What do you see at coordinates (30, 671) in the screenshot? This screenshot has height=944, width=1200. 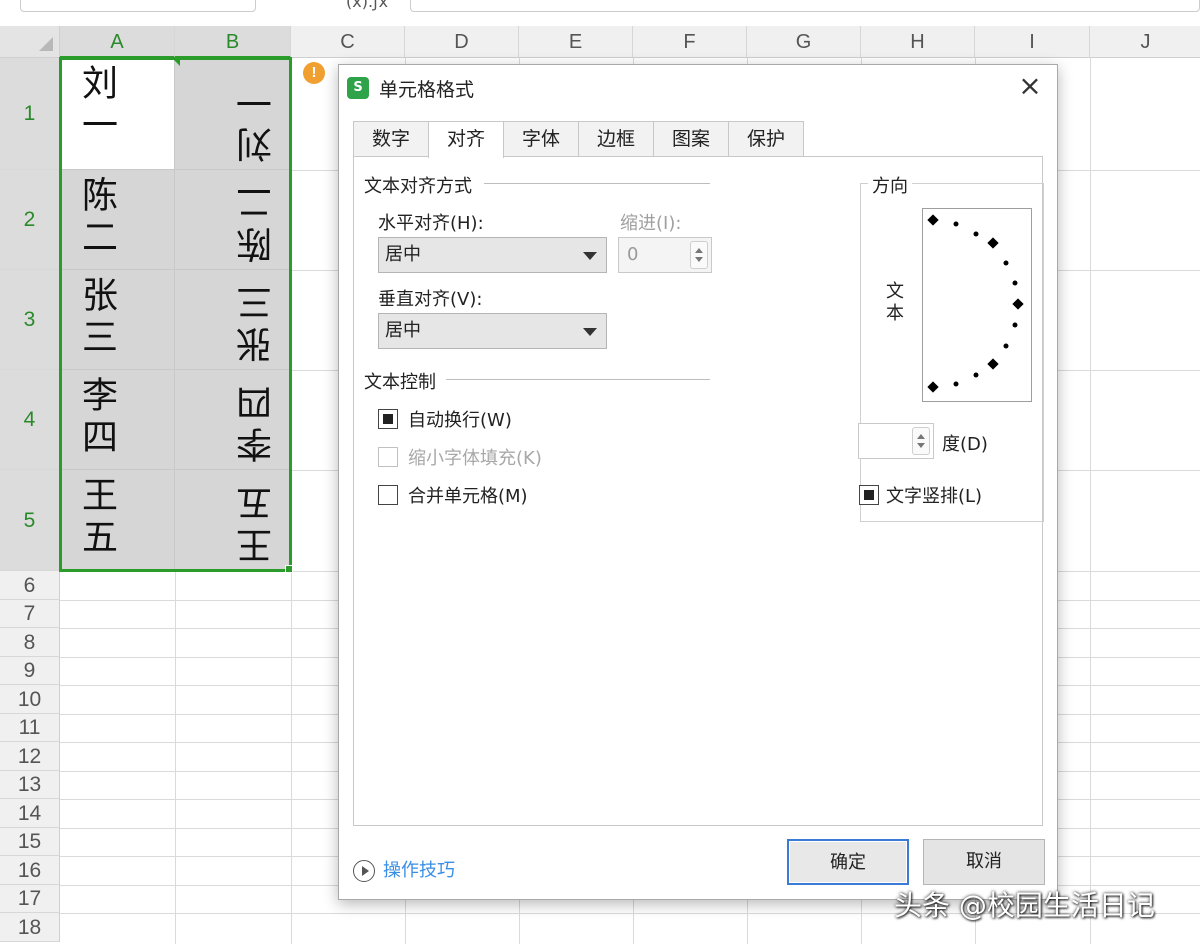 I see `row-header-9: 9` at bounding box center [30, 671].